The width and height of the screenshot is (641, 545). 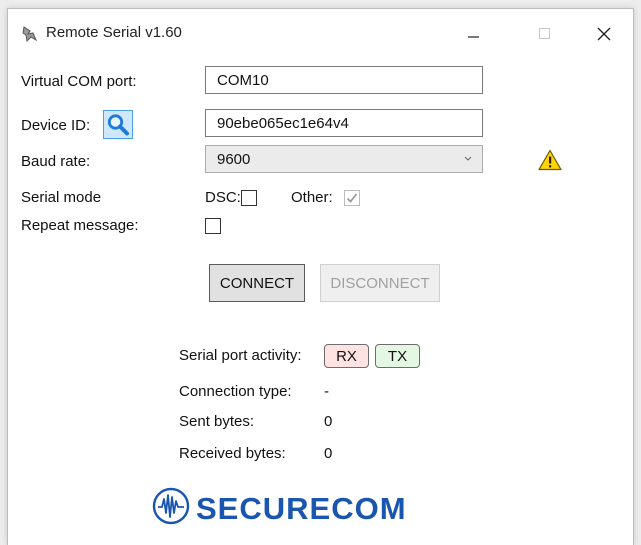 I want to click on rx-indicator: RX, so click(x=346, y=356).